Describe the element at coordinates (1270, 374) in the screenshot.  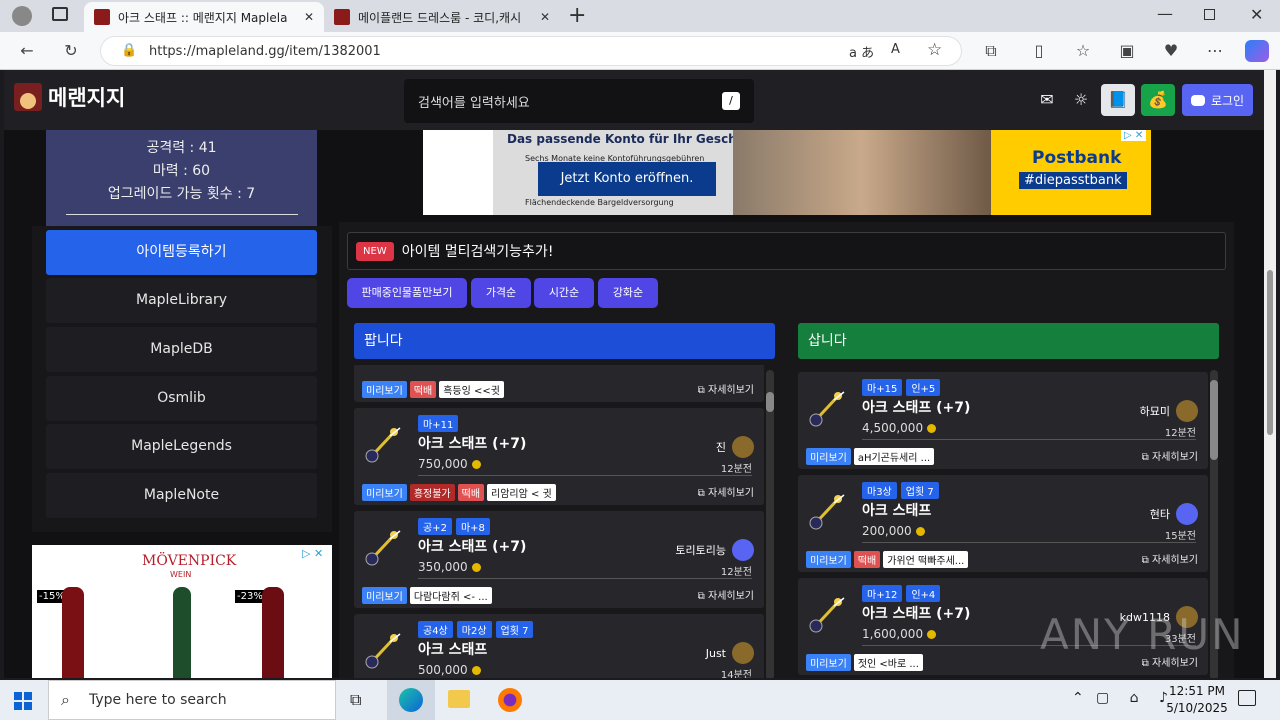
I see `page-scrollbar` at that location.